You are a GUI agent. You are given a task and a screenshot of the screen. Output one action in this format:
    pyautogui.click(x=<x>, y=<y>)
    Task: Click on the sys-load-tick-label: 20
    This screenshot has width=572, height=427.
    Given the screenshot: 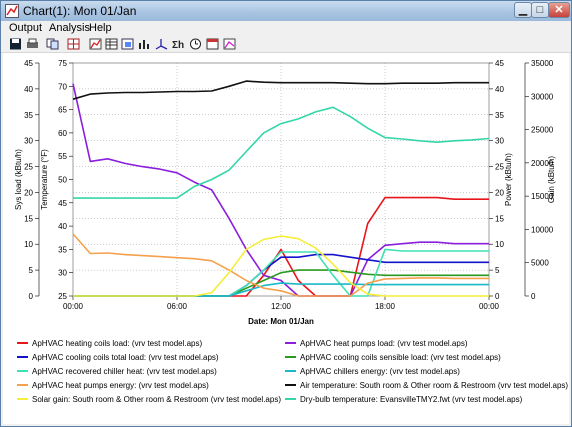 What is the action you would take?
    pyautogui.click(x=28, y=192)
    